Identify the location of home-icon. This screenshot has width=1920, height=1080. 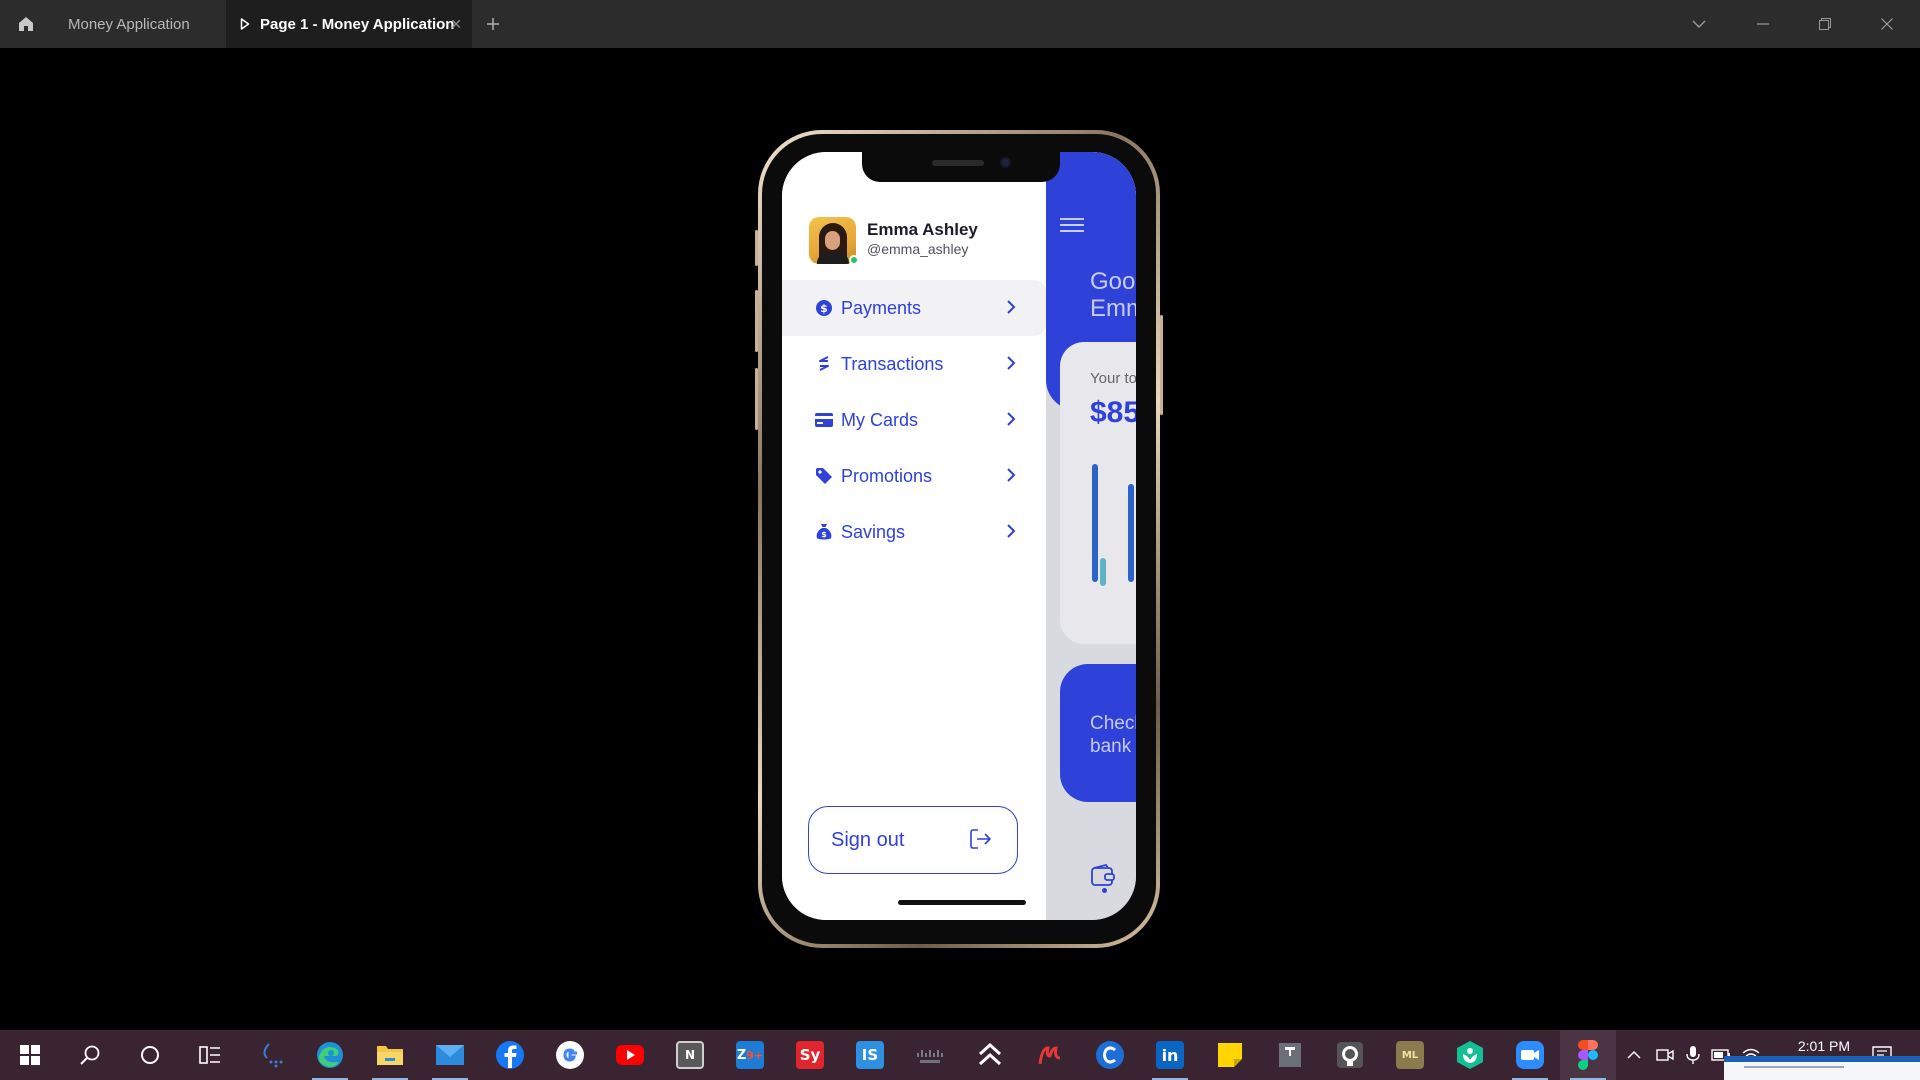
(26, 24).